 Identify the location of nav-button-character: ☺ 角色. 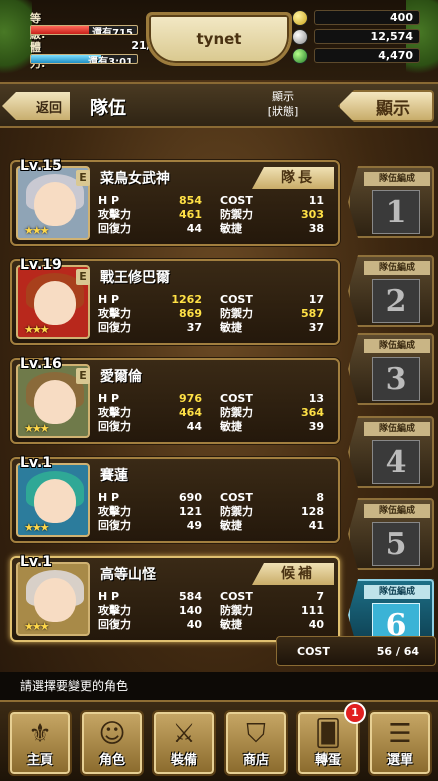
(112, 743).